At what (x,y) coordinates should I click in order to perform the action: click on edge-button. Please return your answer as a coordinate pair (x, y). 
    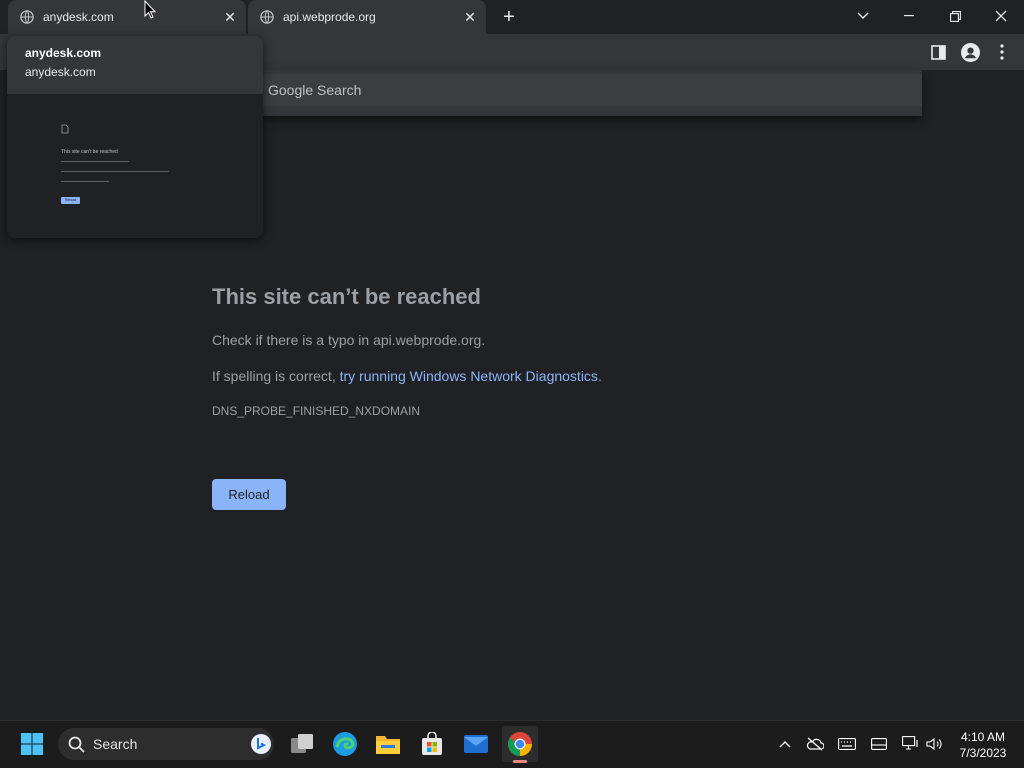
    Looking at the image, I should click on (345, 744).